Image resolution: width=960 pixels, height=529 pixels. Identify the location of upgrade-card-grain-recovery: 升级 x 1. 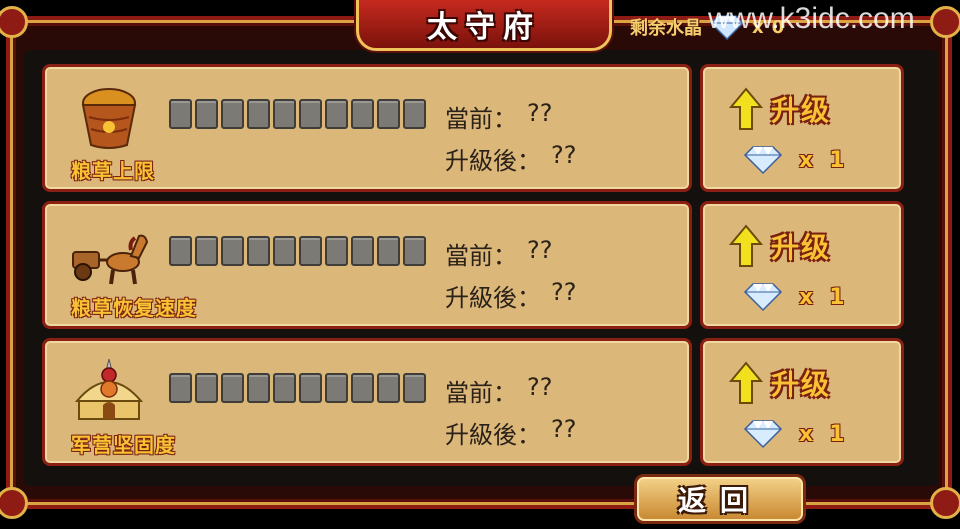
(802, 265).